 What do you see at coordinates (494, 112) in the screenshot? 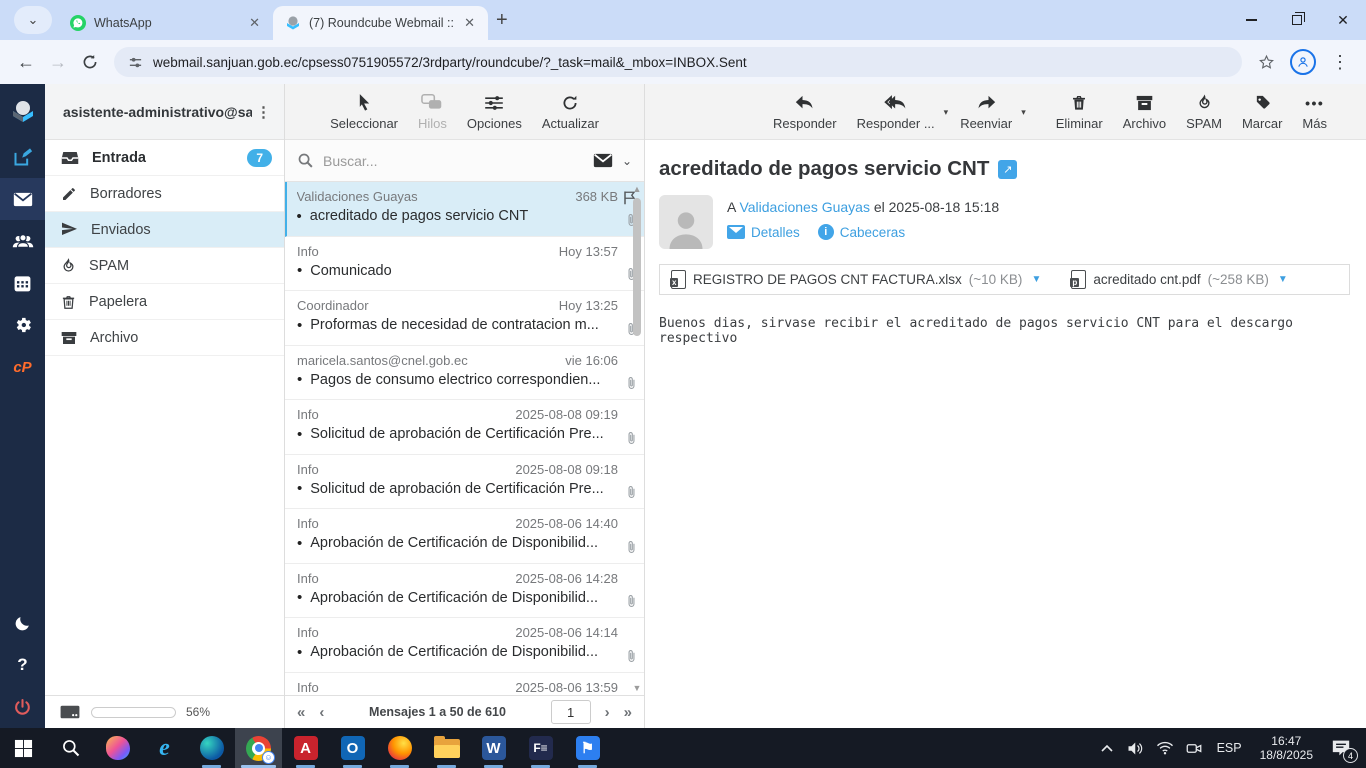
I see `options-button: Opciones` at bounding box center [494, 112].